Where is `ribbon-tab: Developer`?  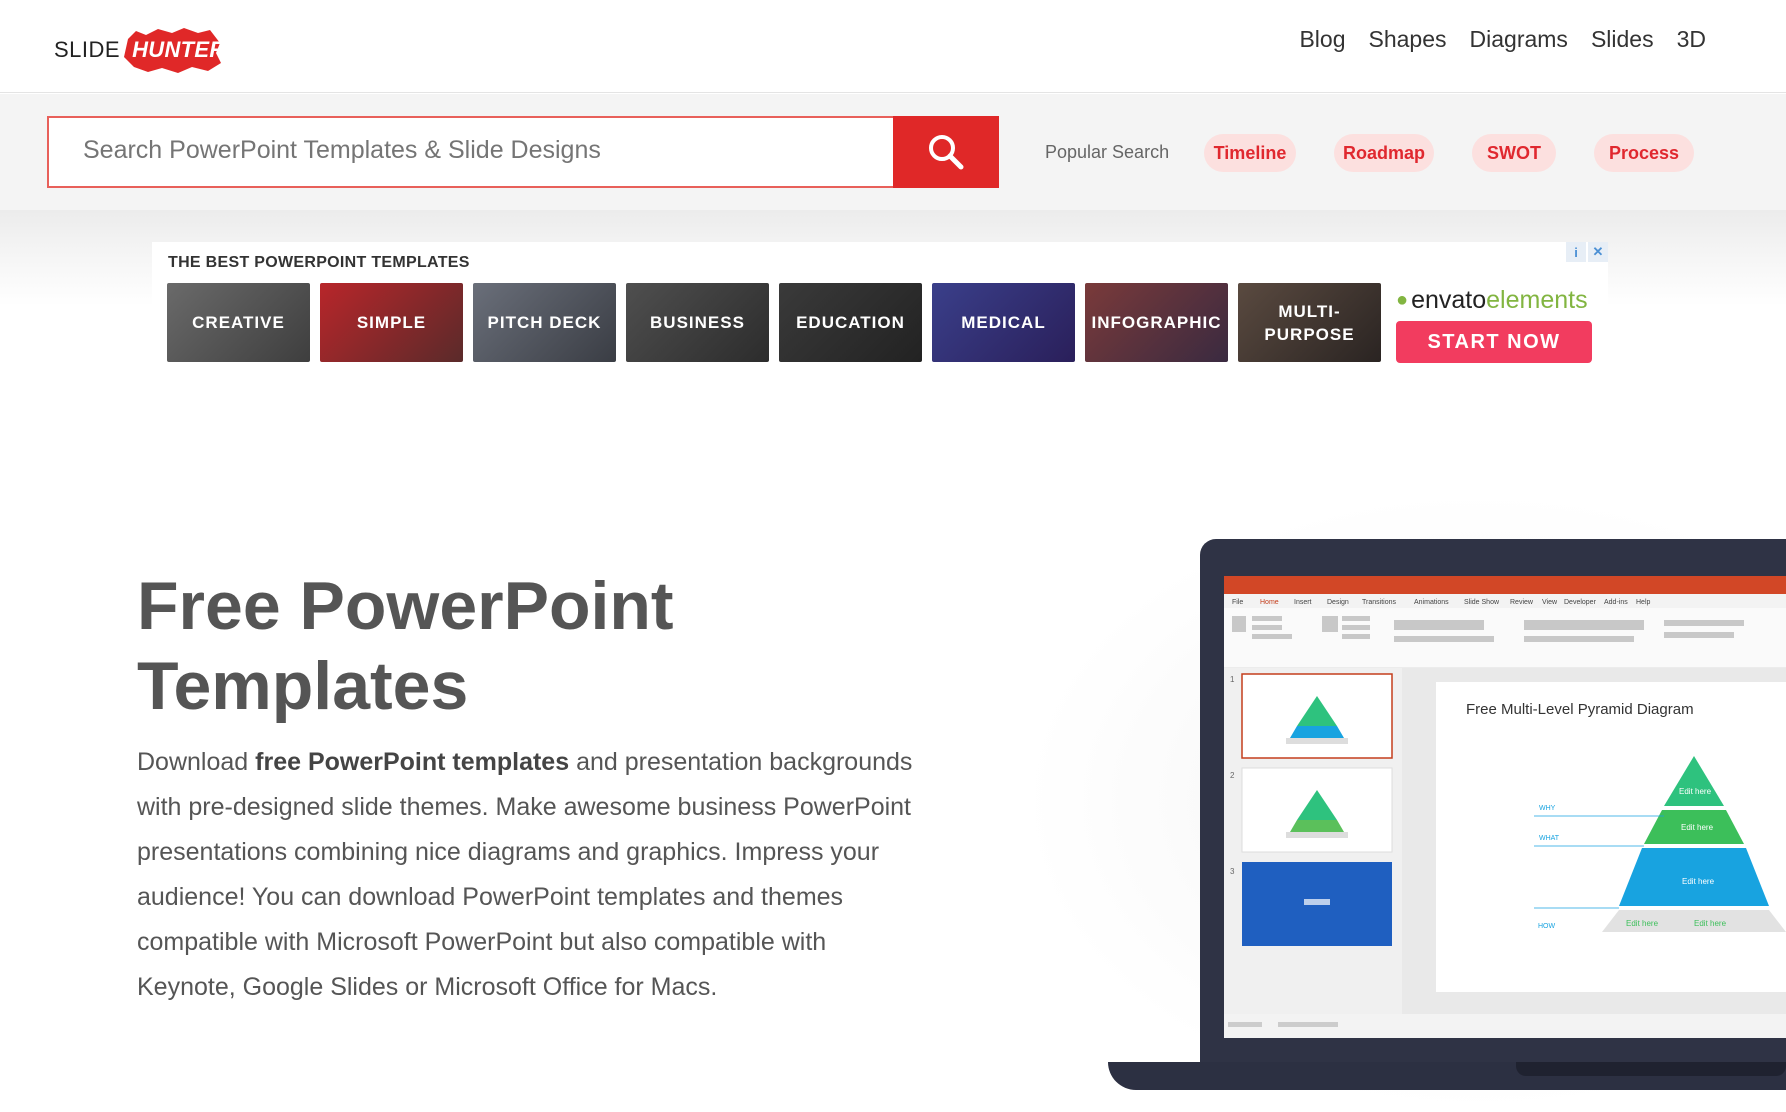
ribbon-tab: Developer is located at coordinates (1580, 602).